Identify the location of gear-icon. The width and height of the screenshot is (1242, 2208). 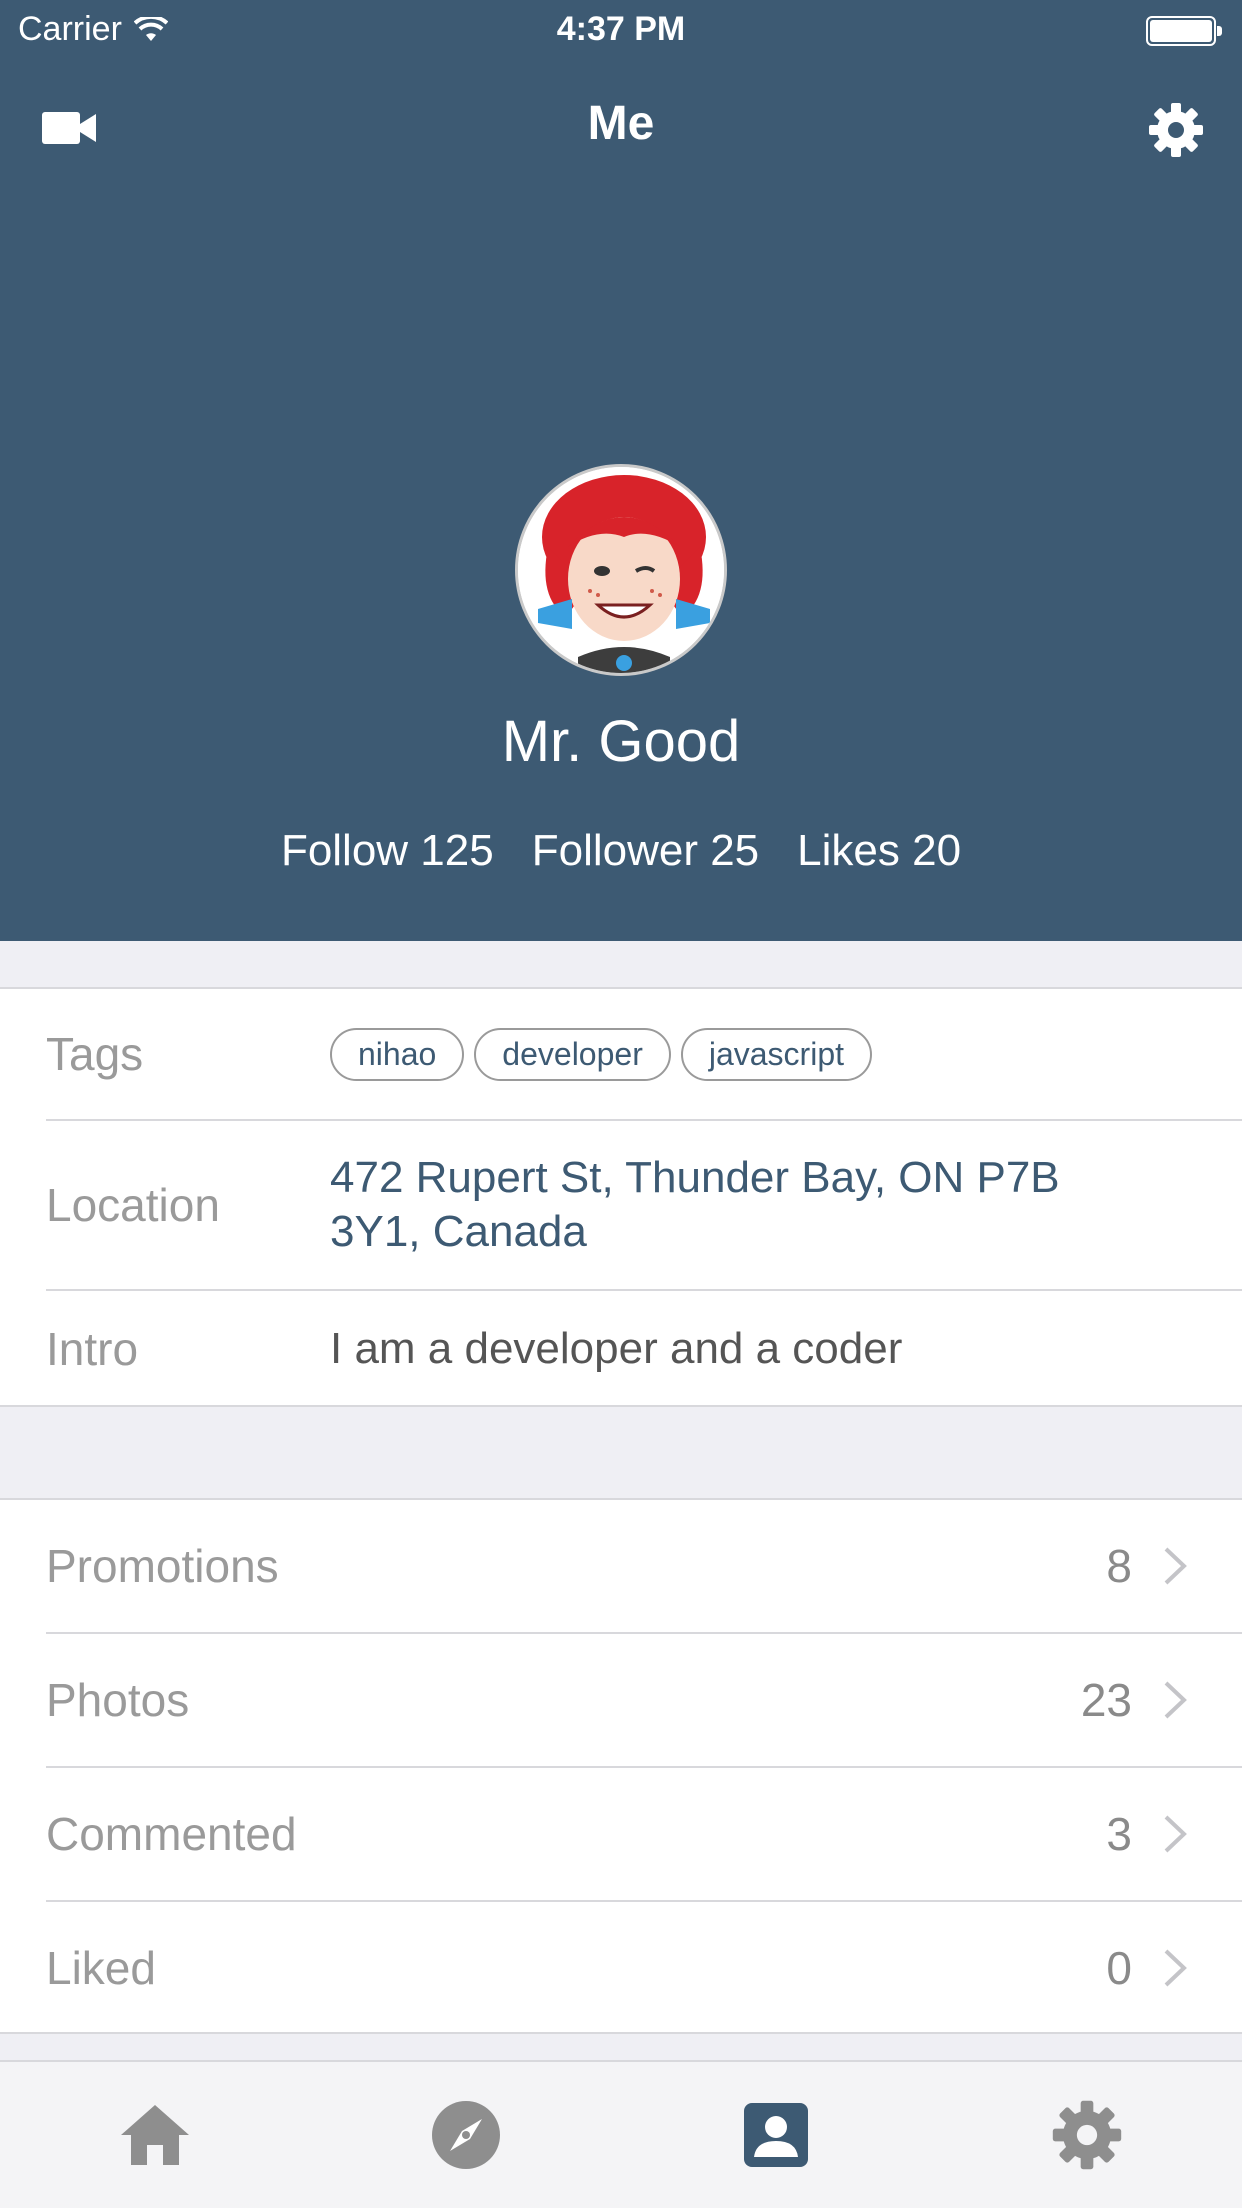
(1176, 130).